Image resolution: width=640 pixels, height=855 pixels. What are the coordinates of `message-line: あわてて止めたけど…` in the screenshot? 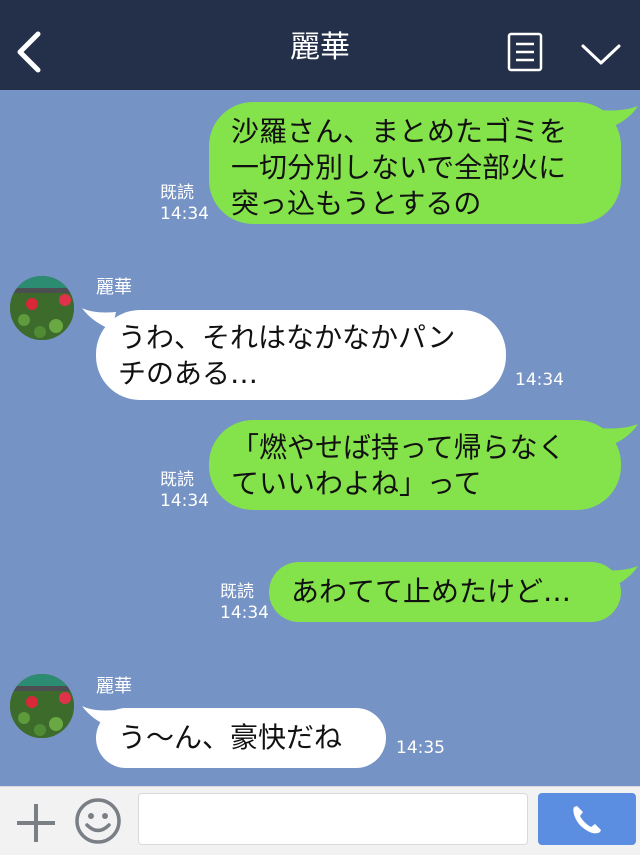 It's located at (431, 591).